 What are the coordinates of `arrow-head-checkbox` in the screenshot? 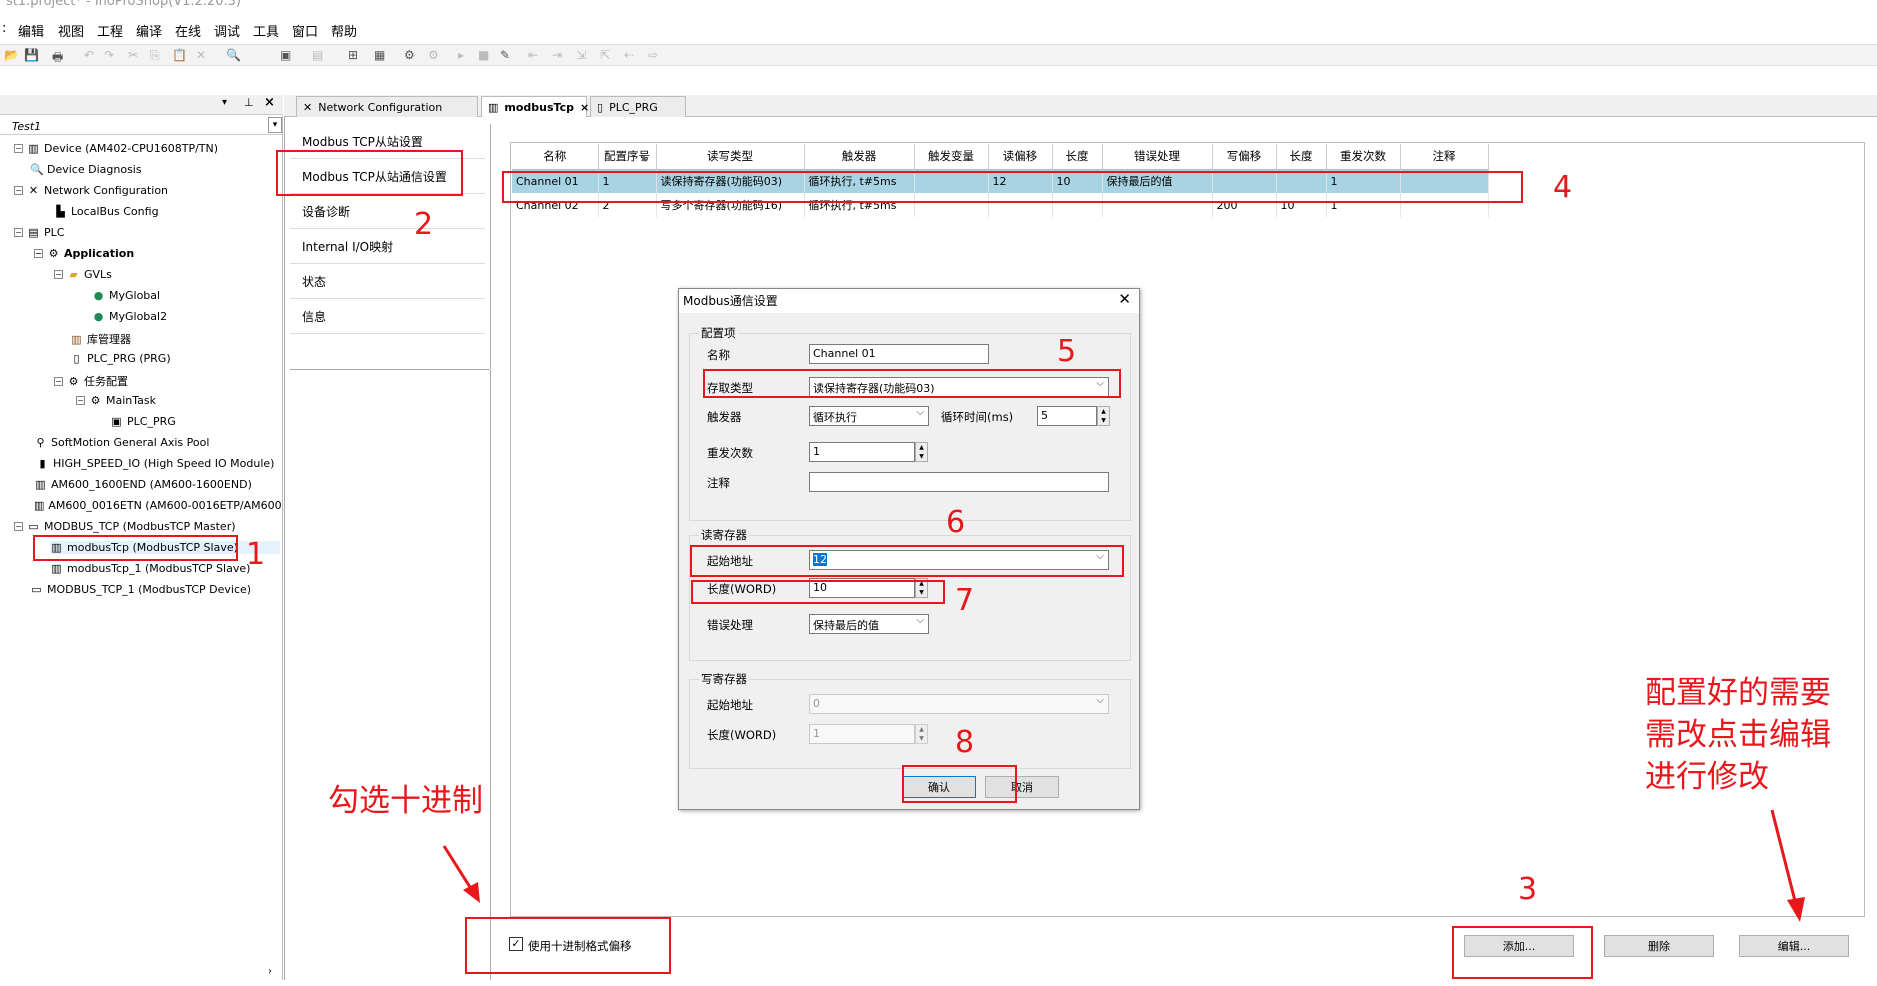 It's located at (471, 892).